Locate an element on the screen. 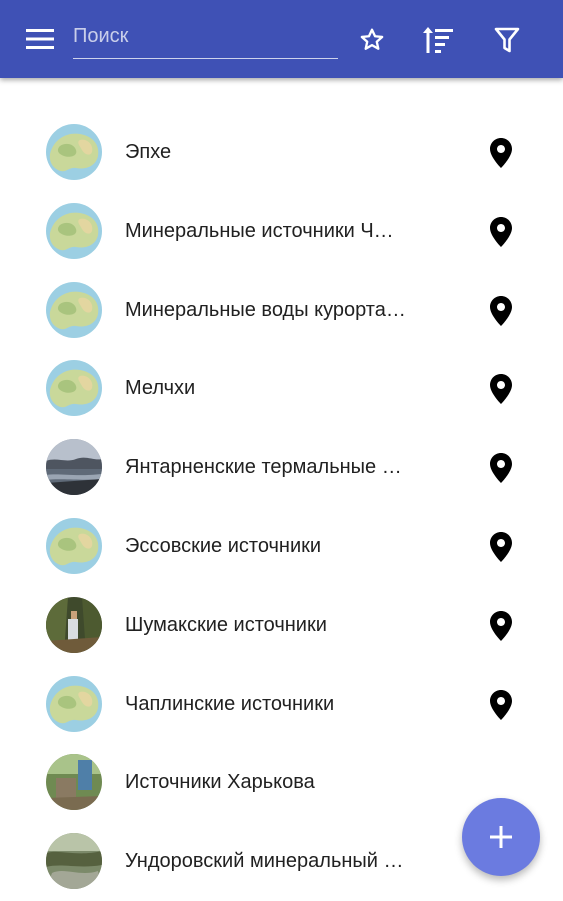  list-item-title: Источники Харькова is located at coordinates (220, 782).